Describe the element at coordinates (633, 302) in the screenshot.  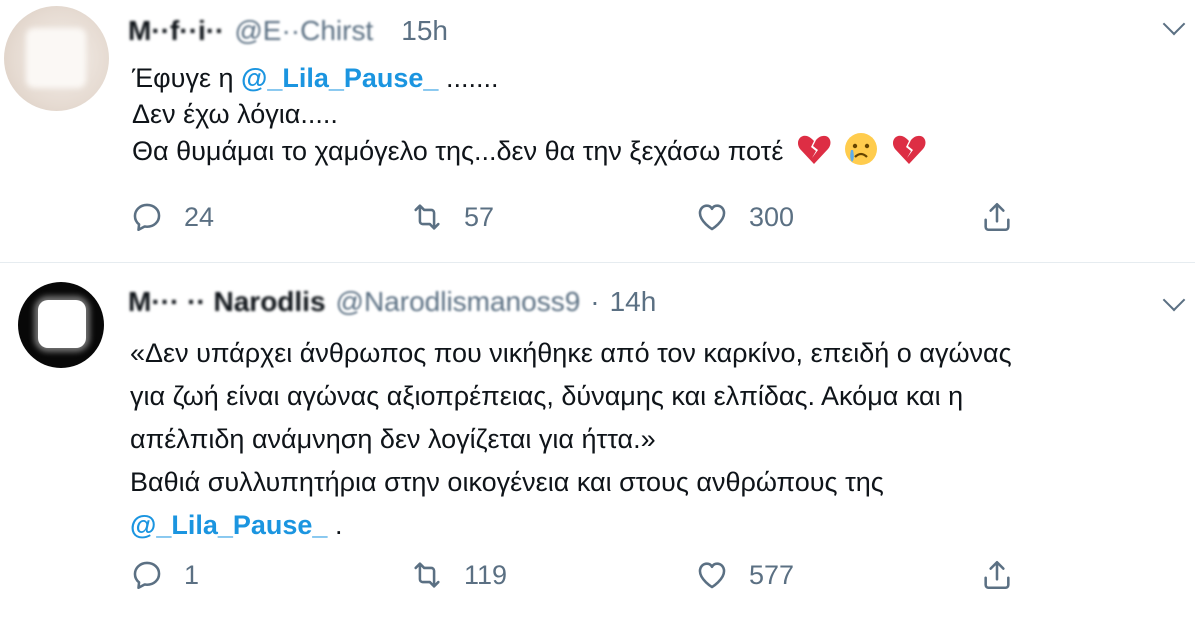
I see `timestamp: 14h` at that location.